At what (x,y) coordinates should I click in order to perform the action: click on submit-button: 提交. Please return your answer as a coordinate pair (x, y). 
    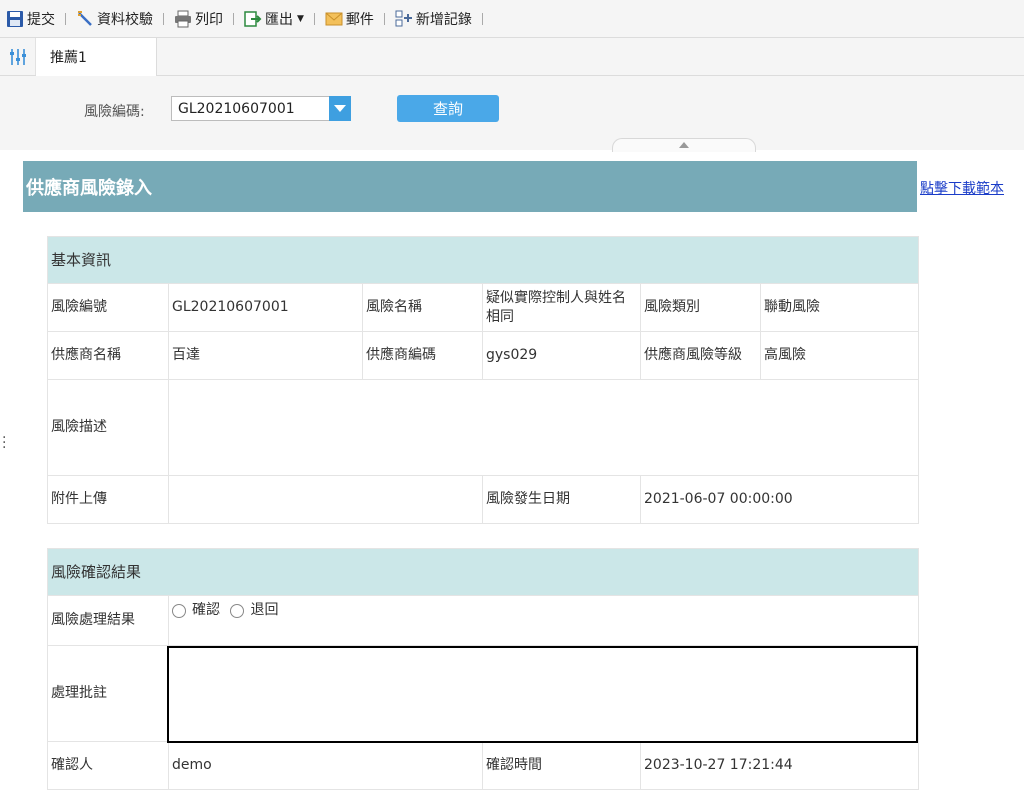
    Looking at the image, I should click on (30, 19).